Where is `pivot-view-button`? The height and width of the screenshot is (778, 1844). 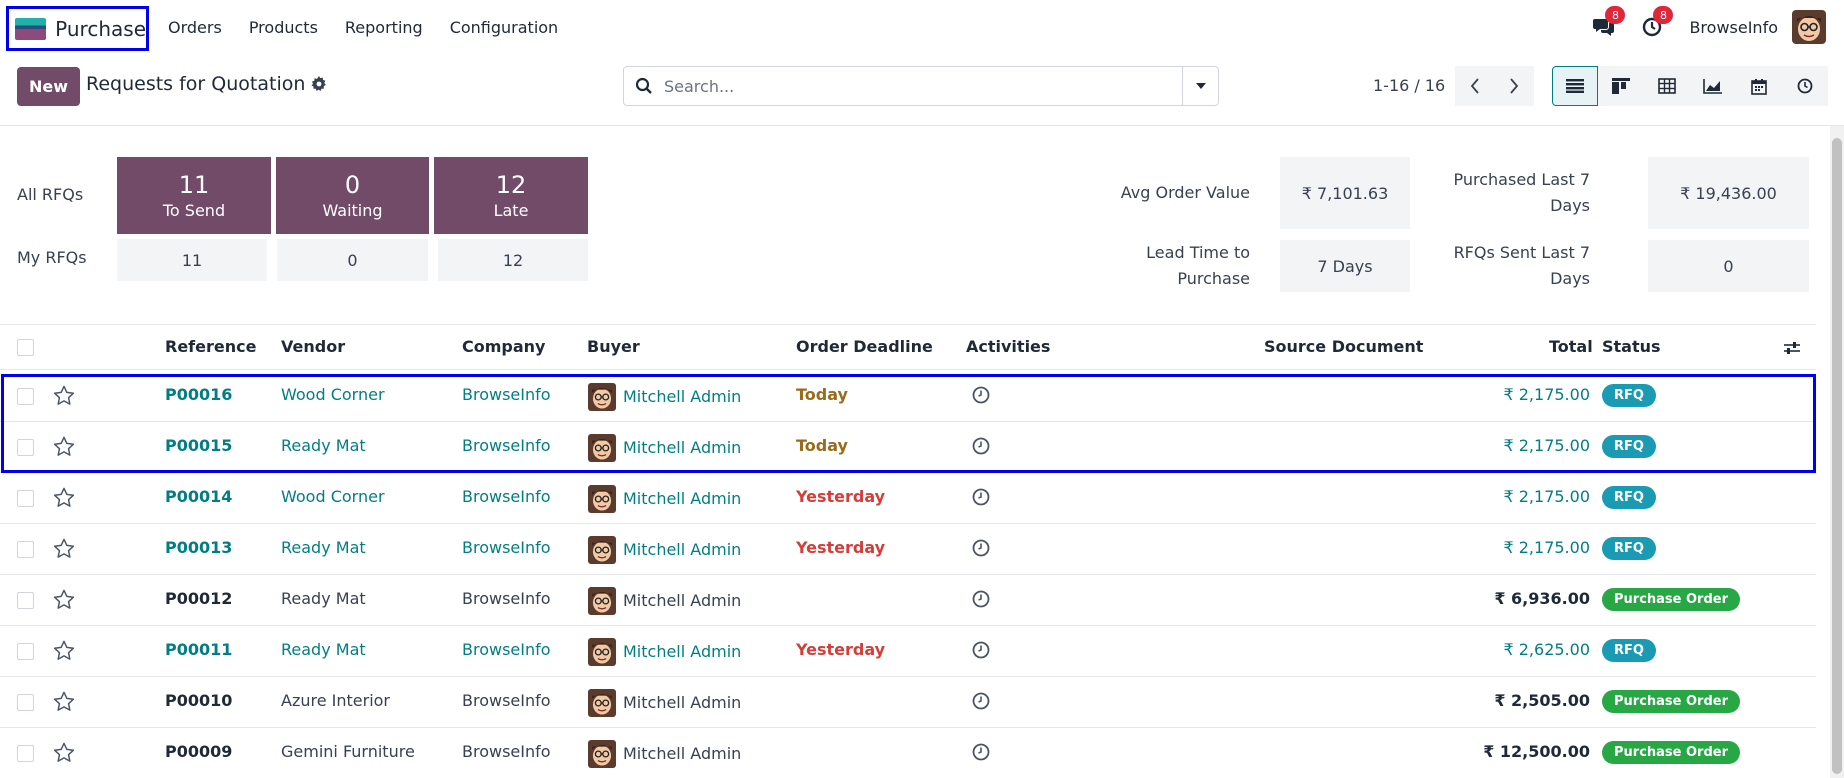 pivot-view-button is located at coordinates (1667, 86).